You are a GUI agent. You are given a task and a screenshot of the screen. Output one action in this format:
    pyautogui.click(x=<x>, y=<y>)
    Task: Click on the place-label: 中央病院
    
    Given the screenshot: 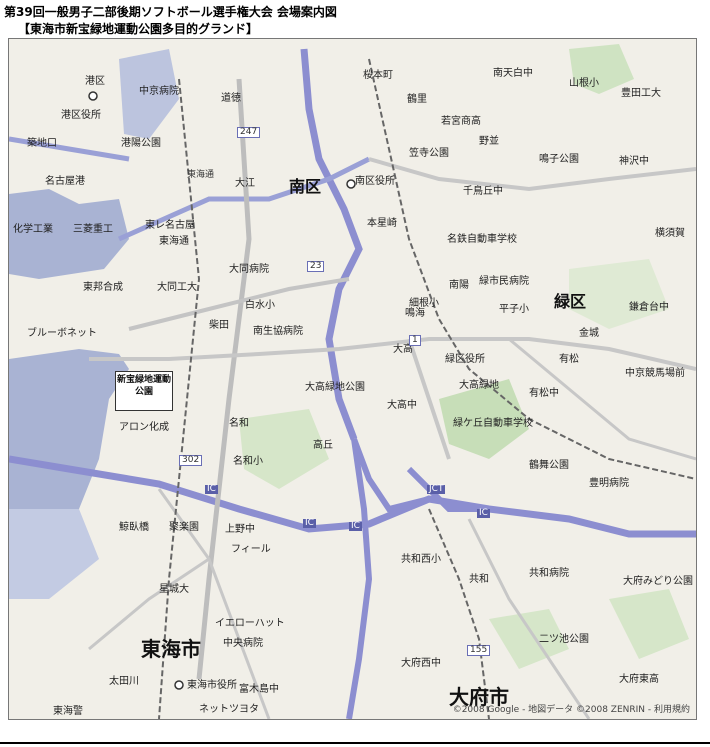 What is the action you would take?
    pyautogui.click(x=243, y=643)
    